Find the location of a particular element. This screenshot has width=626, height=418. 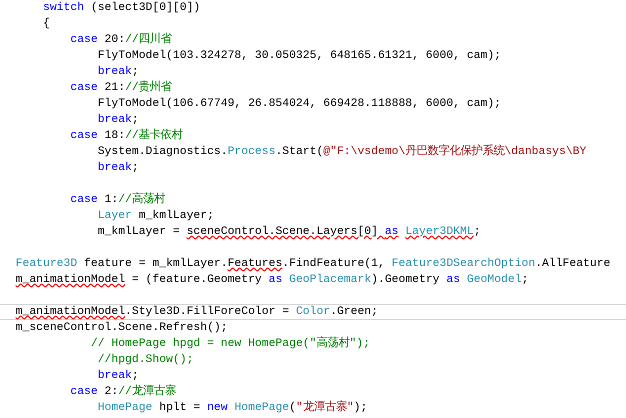

code-line: m_animationModel.Style3D.FillForeColor = Color.Green; is located at coordinates (313, 312).